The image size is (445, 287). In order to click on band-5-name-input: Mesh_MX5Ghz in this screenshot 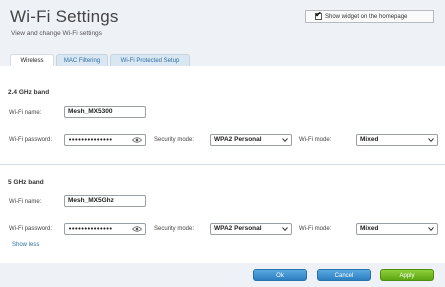, I will do `click(105, 201)`.